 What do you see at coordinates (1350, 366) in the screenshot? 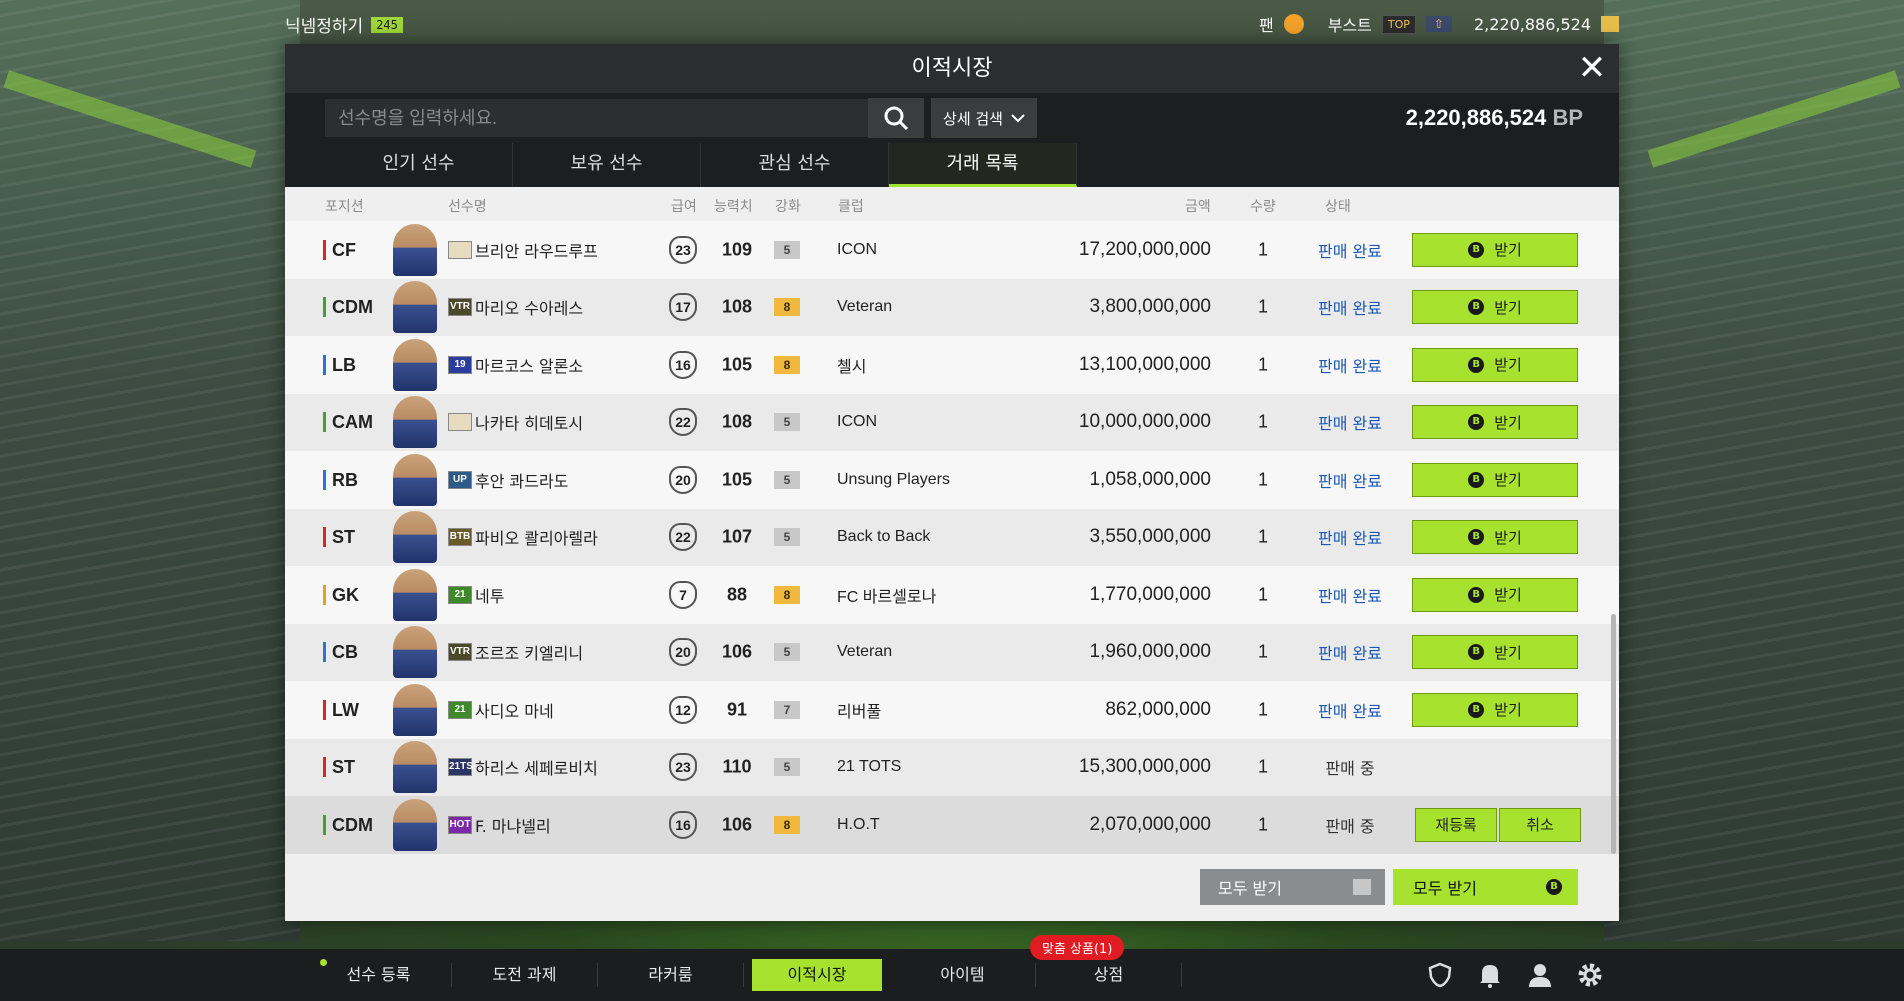
I see `trade-status: 판매 완료` at bounding box center [1350, 366].